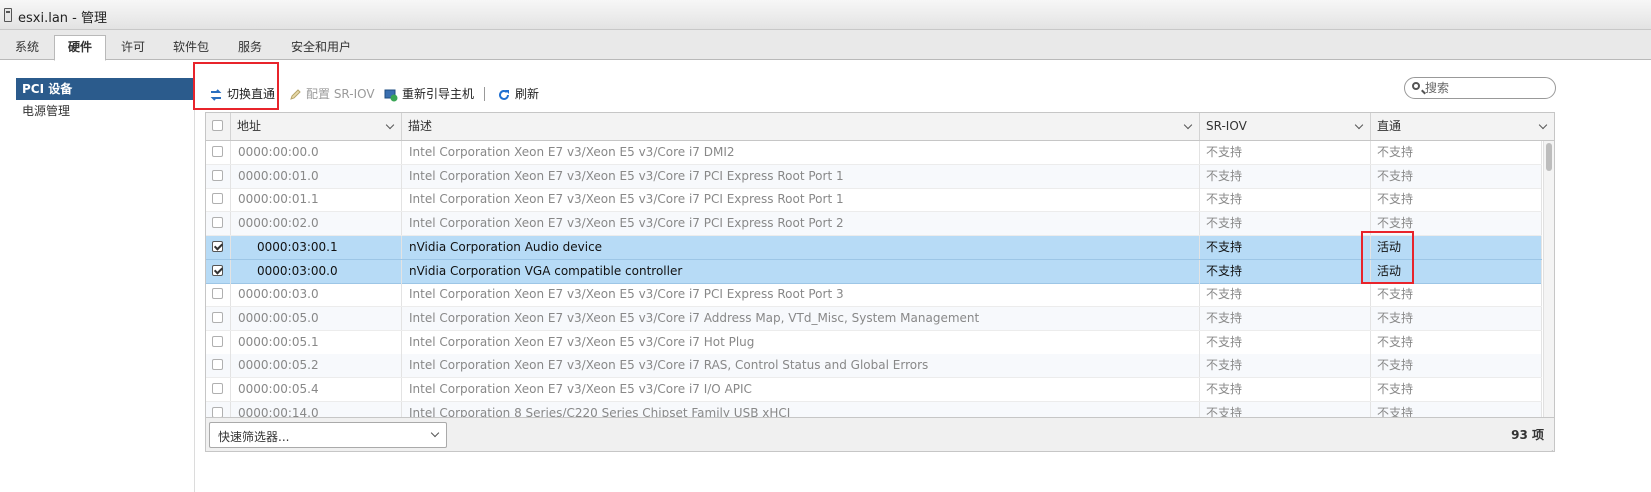  I want to click on toggle-passthrough-button: 切换直通, so click(242, 94).